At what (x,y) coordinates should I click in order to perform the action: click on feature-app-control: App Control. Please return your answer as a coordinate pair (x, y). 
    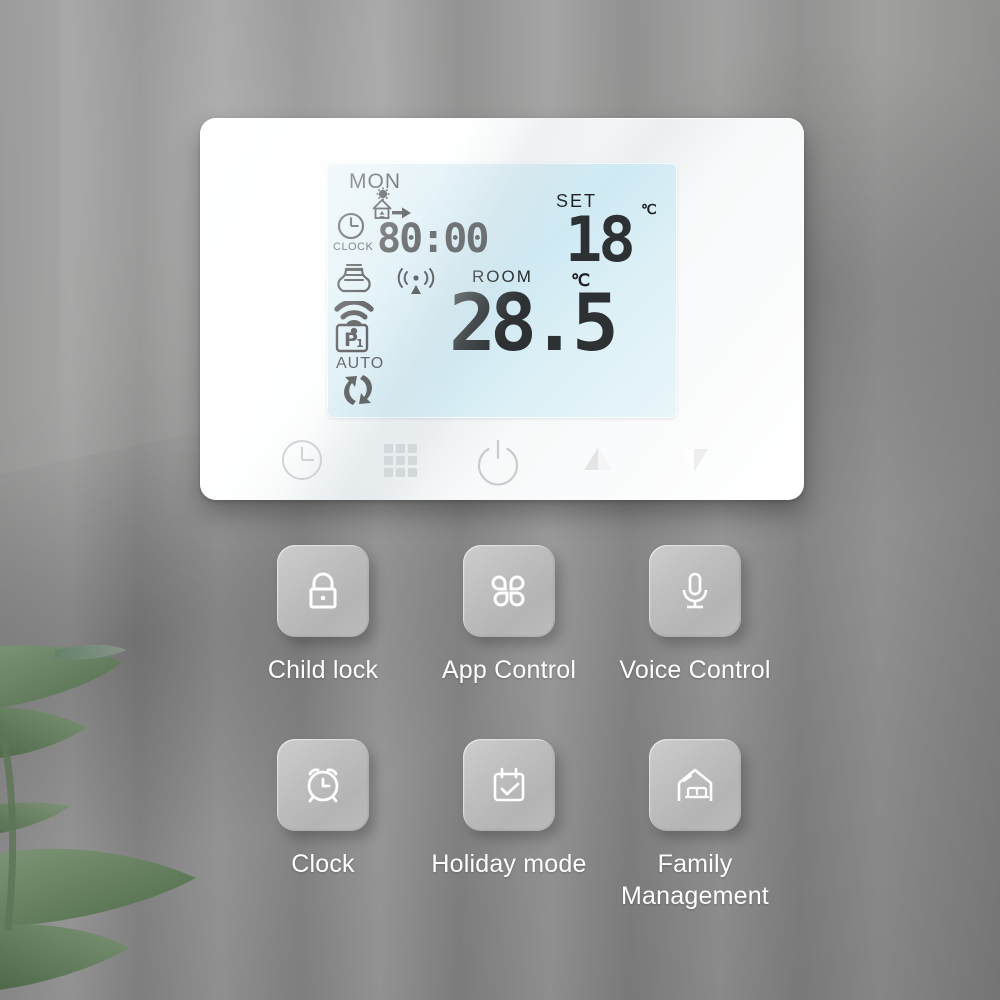
    Looking at the image, I should click on (509, 615).